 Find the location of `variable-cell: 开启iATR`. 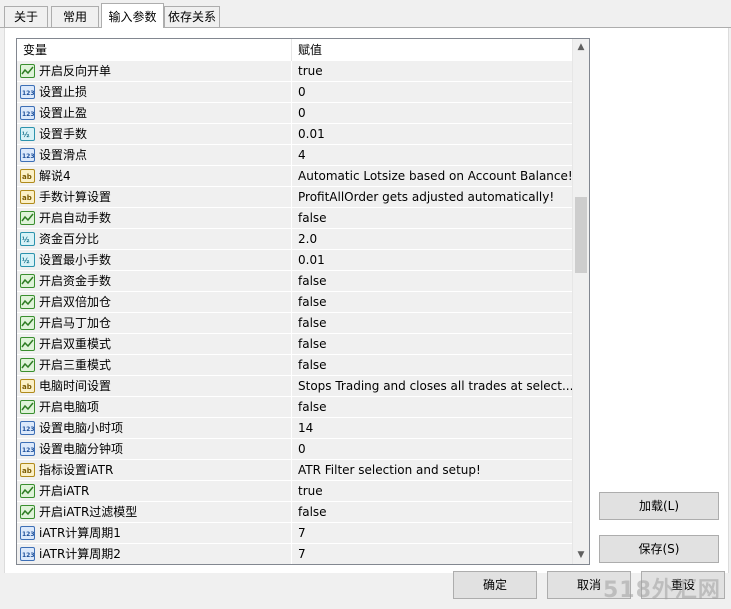

variable-cell: 开启iATR is located at coordinates (154, 491).